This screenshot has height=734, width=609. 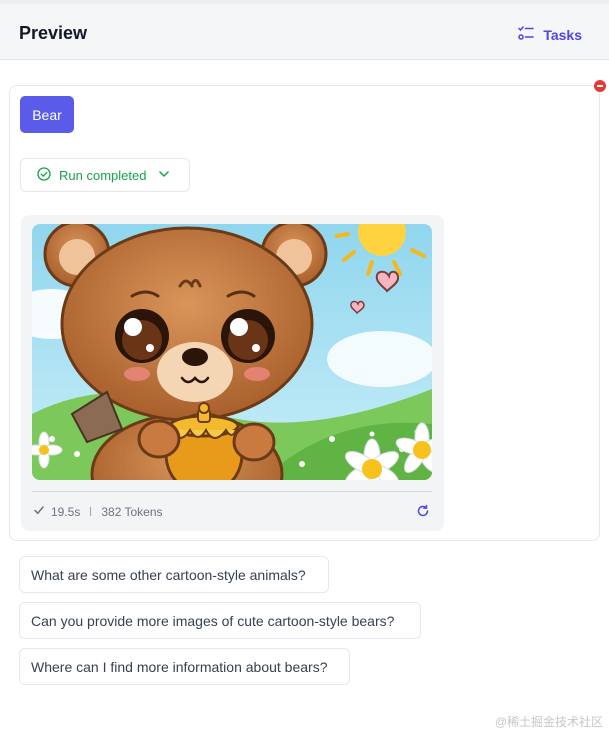 What do you see at coordinates (132, 511) in the screenshot?
I see `result-tokens: 382 Tokens` at bounding box center [132, 511].